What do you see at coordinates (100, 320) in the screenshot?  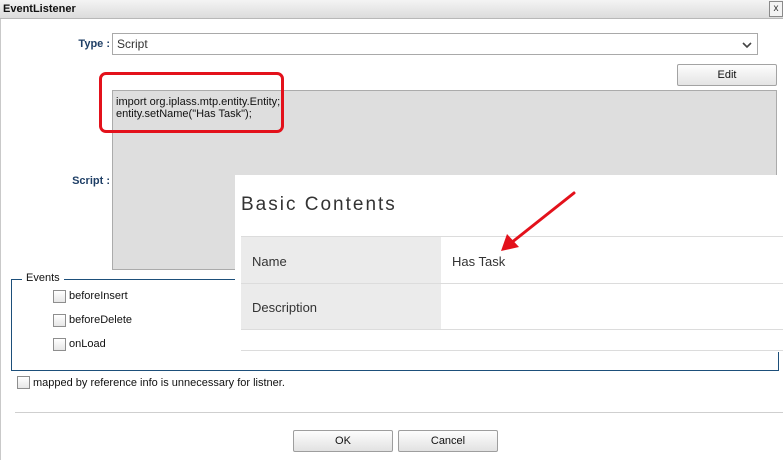 I see `before-delete-label: beforeDelete` at bounding box center [100, 320].